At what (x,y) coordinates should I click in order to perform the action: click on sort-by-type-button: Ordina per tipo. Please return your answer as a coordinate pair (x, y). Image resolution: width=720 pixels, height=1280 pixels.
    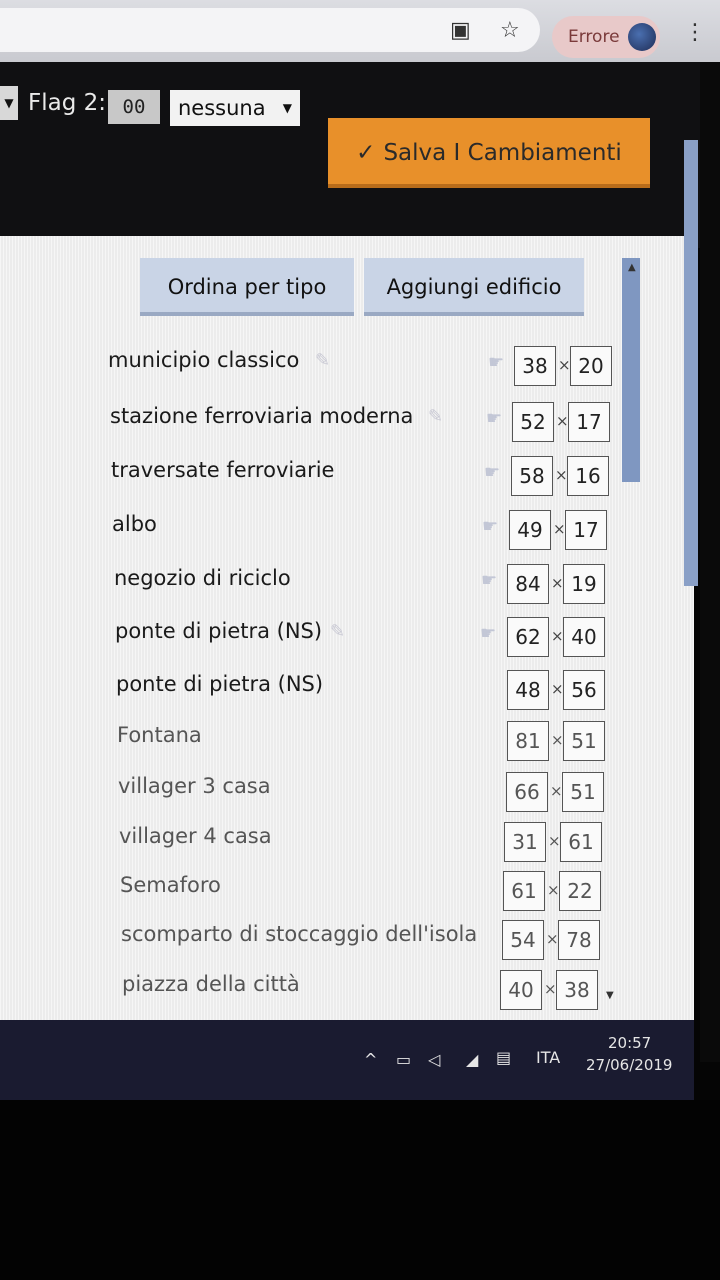
    Looking at the image, I should click on (247, 287).